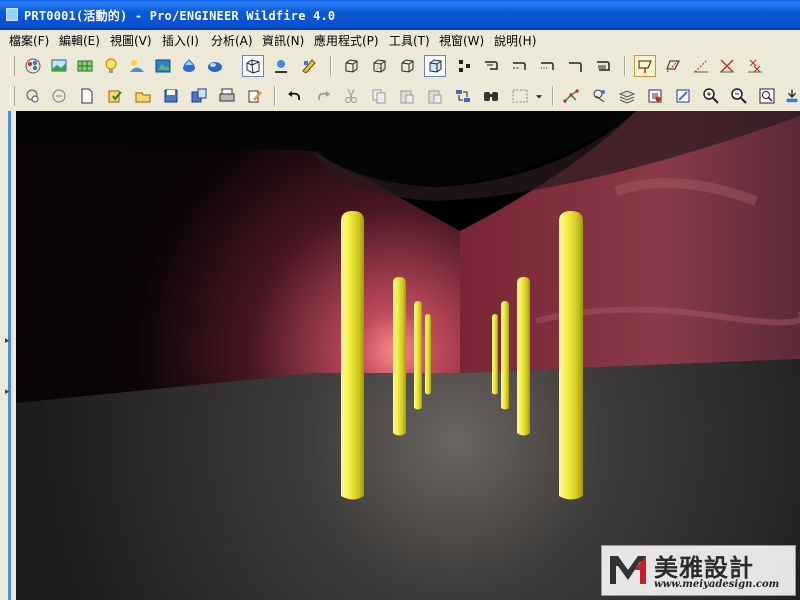 This screenshot has width=800, height=600. Describe the element at coordinates (463, 96) in the screenshot. I see `regenerate-icon` at that location.